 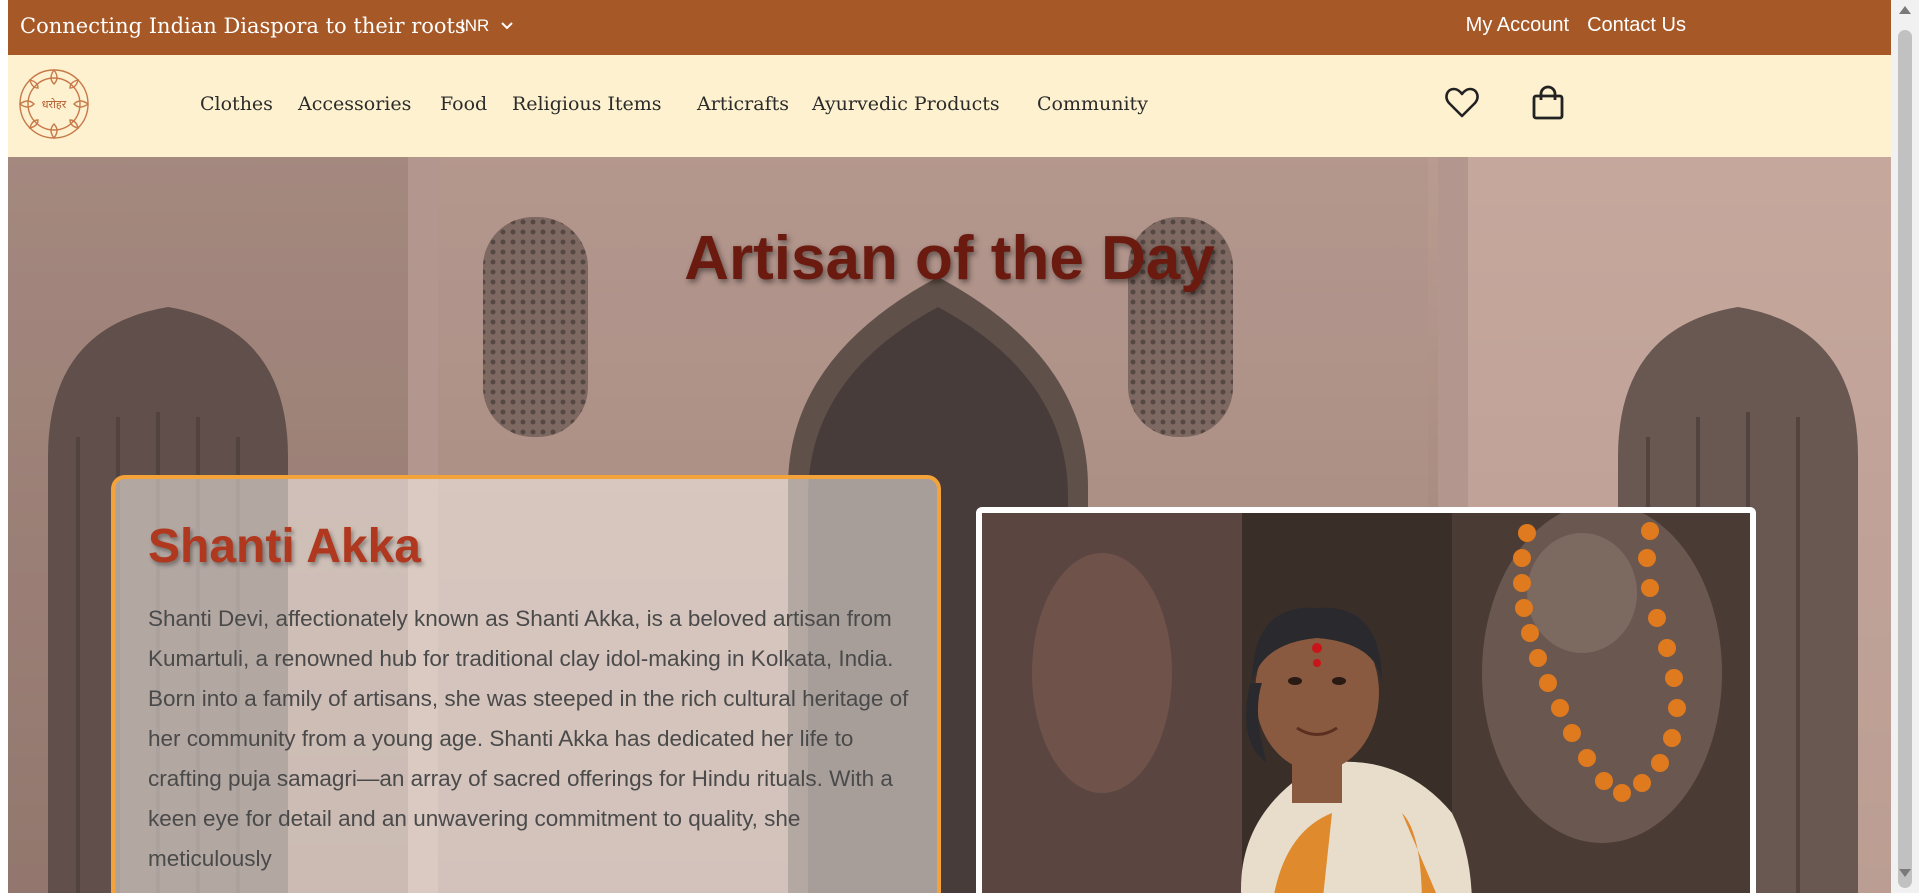 I want to click on menu-item-religious-items: Religious Items, so click(x=587, y=104).